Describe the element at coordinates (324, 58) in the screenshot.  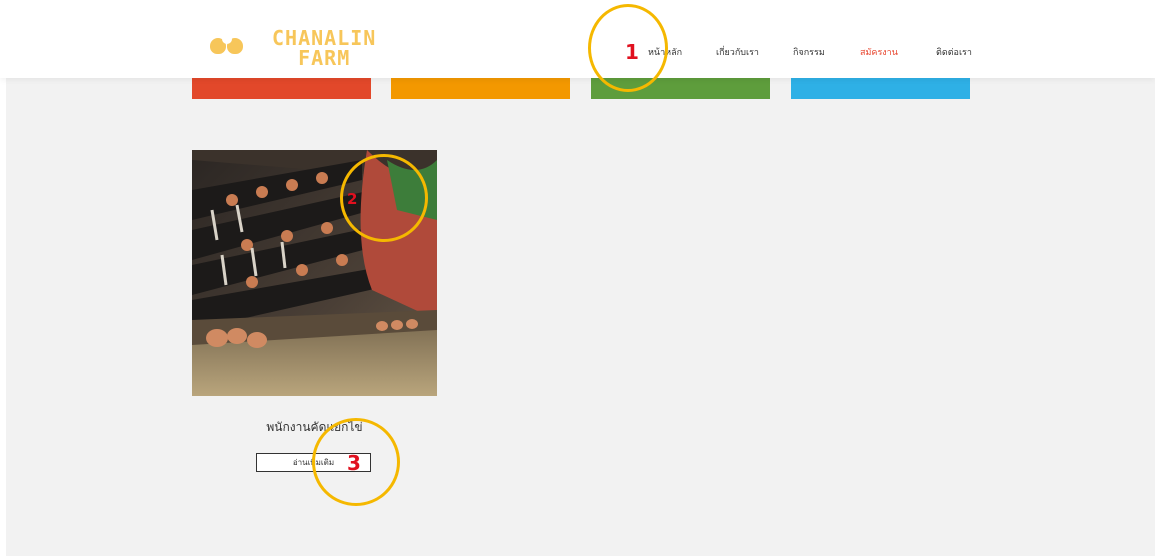
I see `logo-line-2: FARM` at that location.